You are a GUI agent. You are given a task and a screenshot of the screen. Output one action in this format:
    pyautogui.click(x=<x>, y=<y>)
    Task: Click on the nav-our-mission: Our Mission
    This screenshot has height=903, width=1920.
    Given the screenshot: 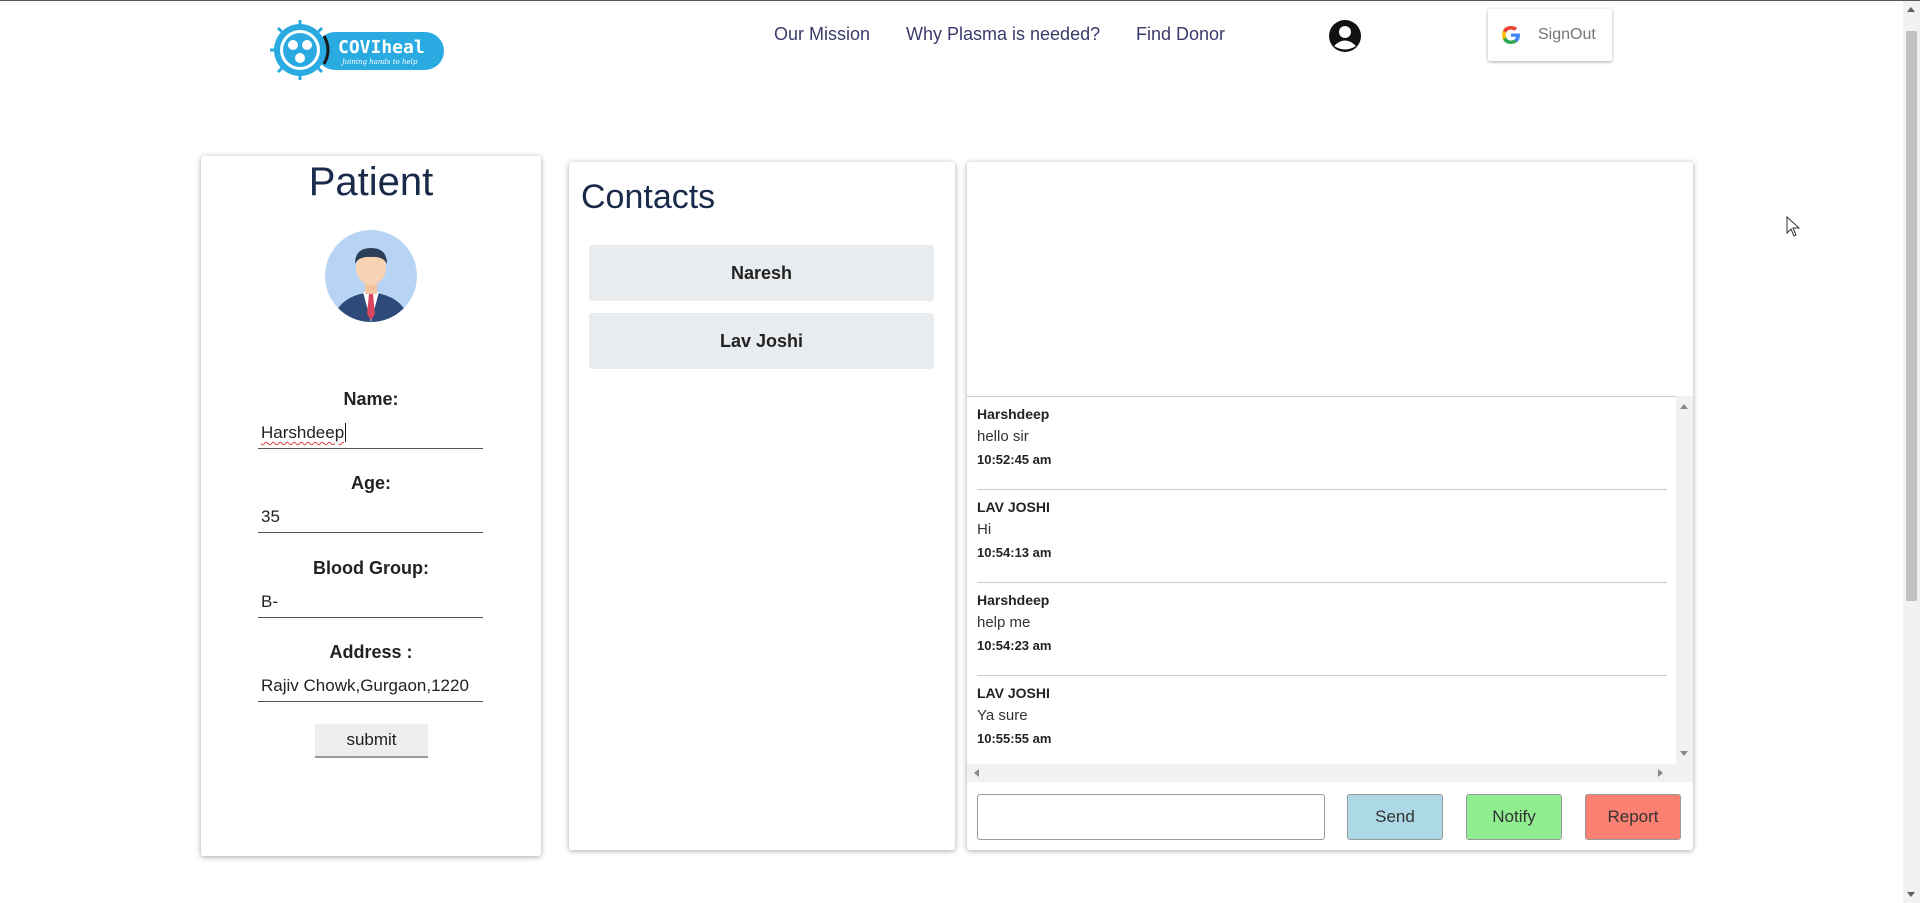 What is the action you would take?
    pyautogui.click(x=822, y=34)
    